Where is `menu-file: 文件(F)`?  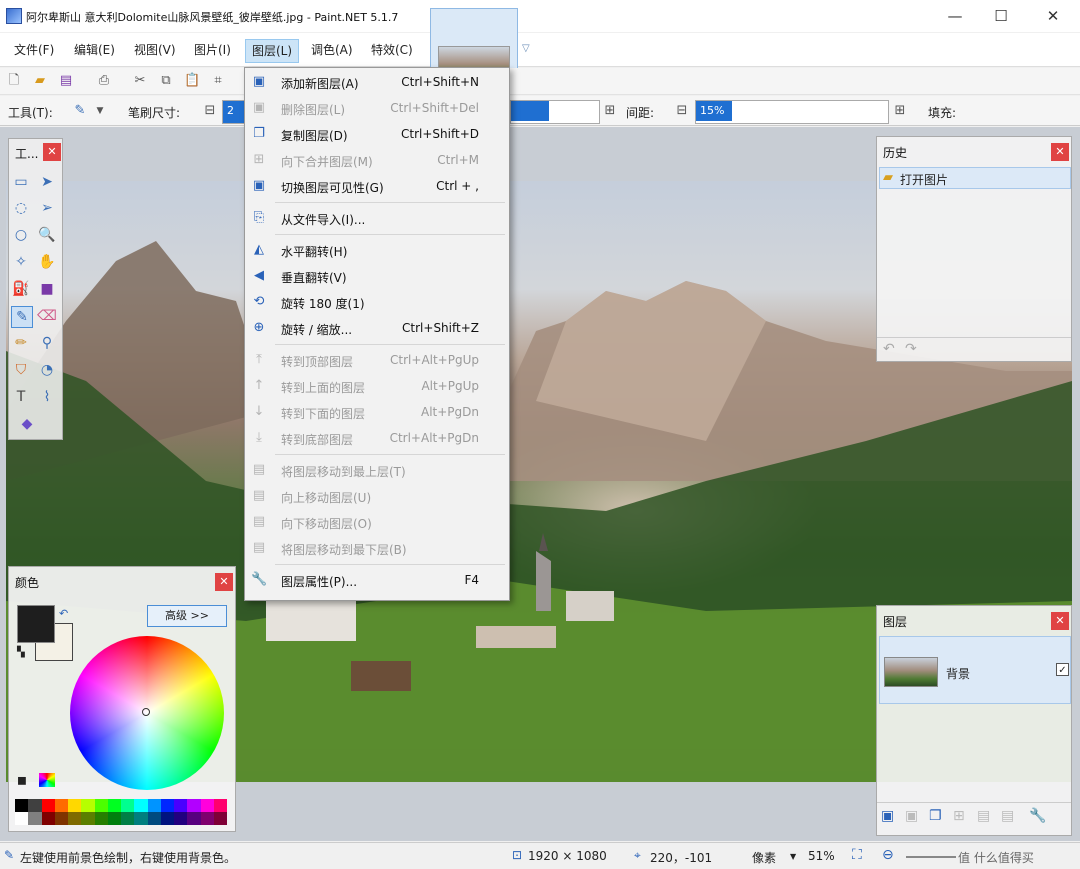
menu-file: 文件(F) is located at coordinates (34, 50).